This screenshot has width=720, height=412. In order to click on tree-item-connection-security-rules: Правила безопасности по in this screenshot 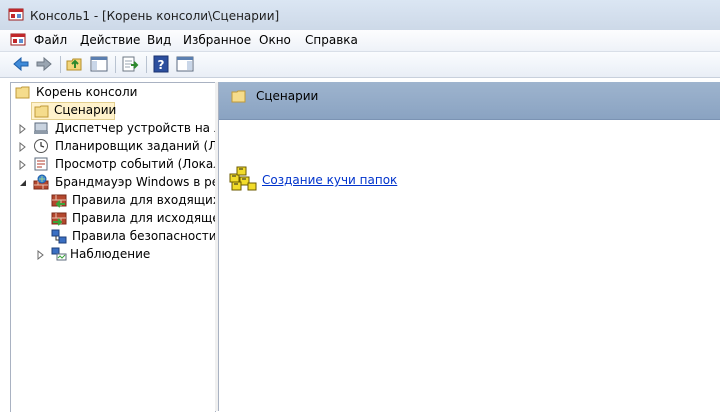, I will do `click(133, 237)`.